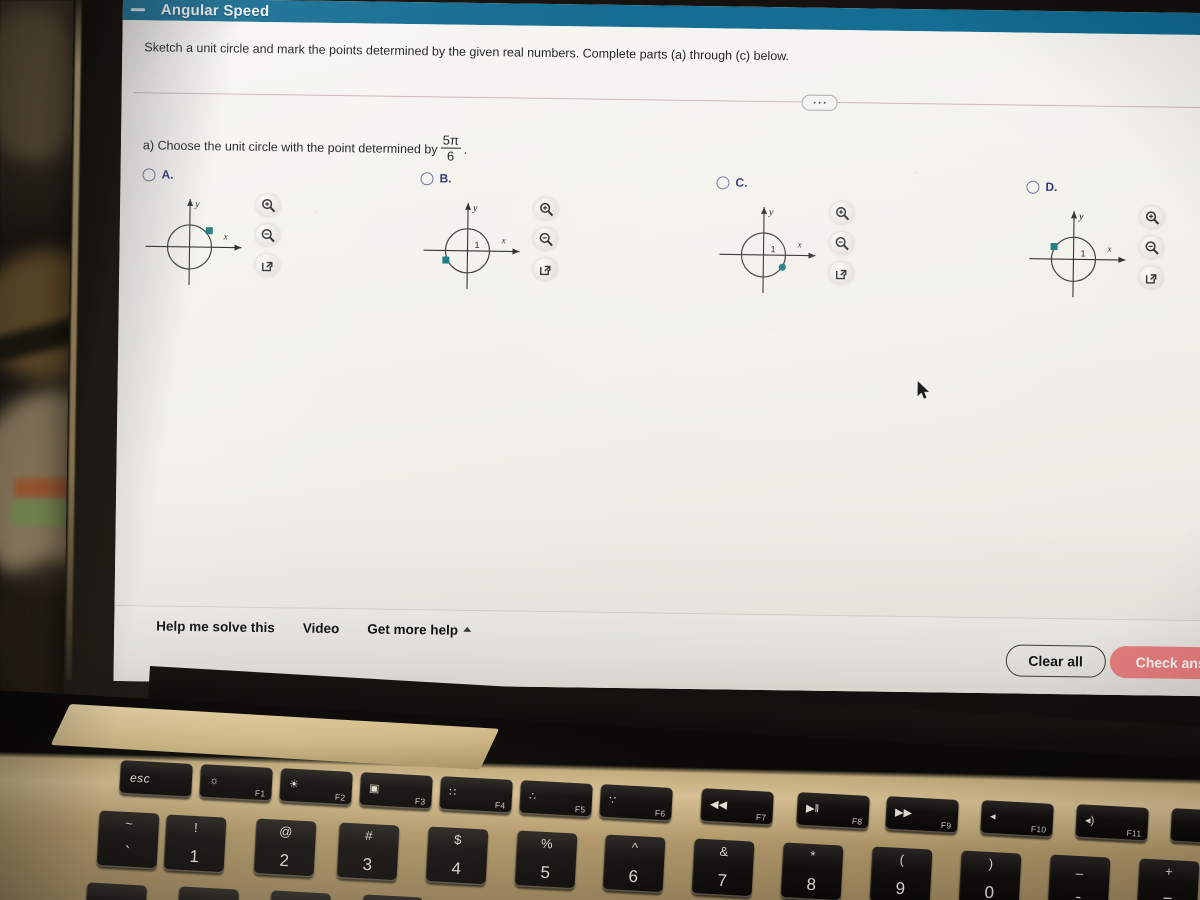  I want to click on svg-text: y, so click(1081, 216).